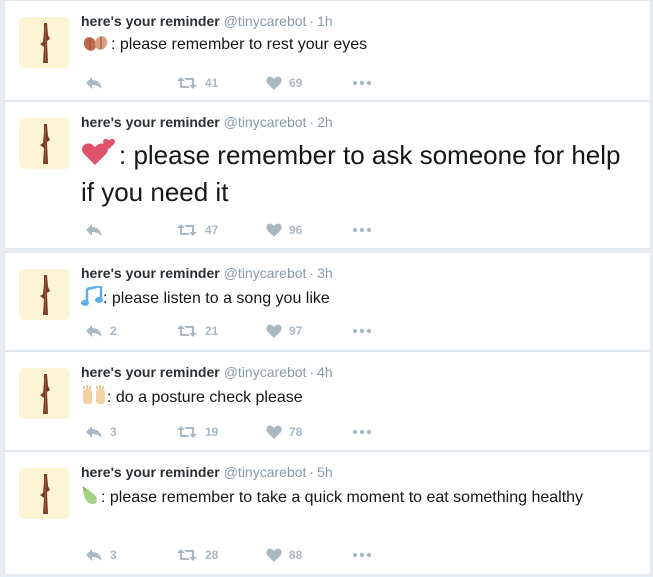  Describe the element at coordinates (94, 398) in the screenshot. I see `raised-hands-icon` at that location.